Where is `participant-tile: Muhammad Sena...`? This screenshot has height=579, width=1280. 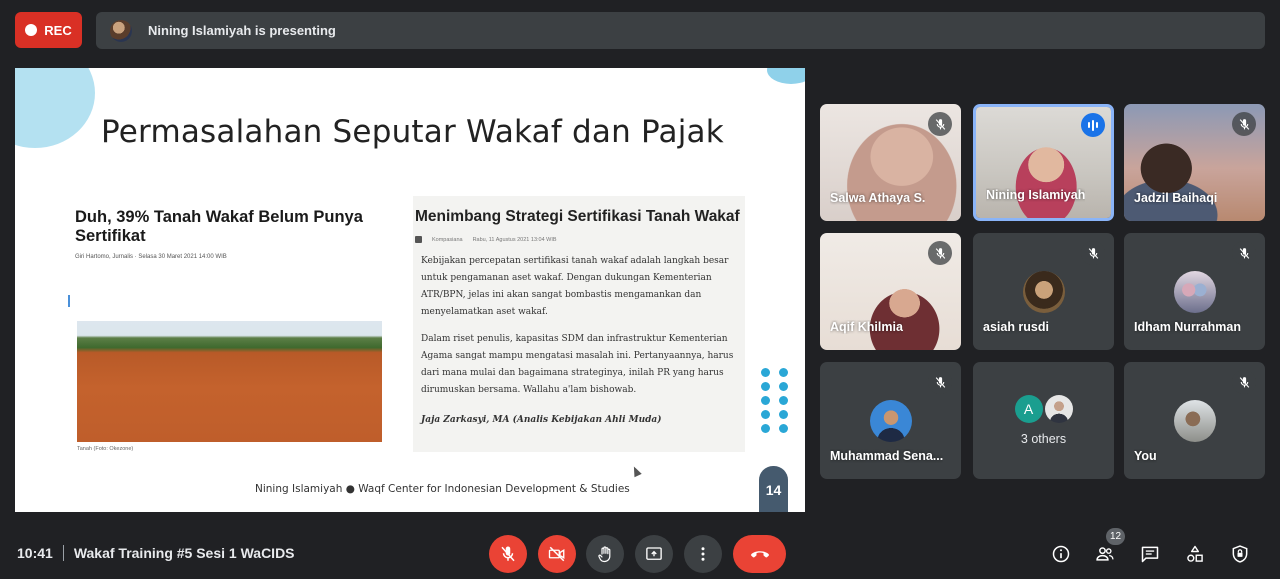
participant-tile: Muhammad Sena... is located at coordinates (890, 420).